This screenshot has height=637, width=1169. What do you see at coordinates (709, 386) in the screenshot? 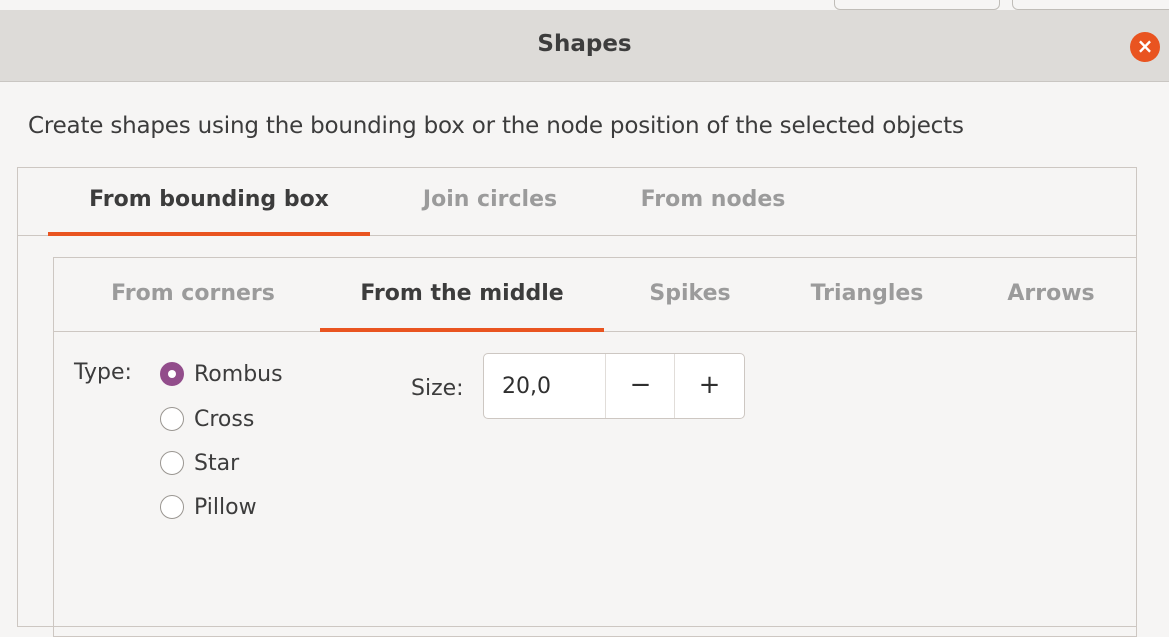
I see `increment-button: +` at bounding box center [709, 386].